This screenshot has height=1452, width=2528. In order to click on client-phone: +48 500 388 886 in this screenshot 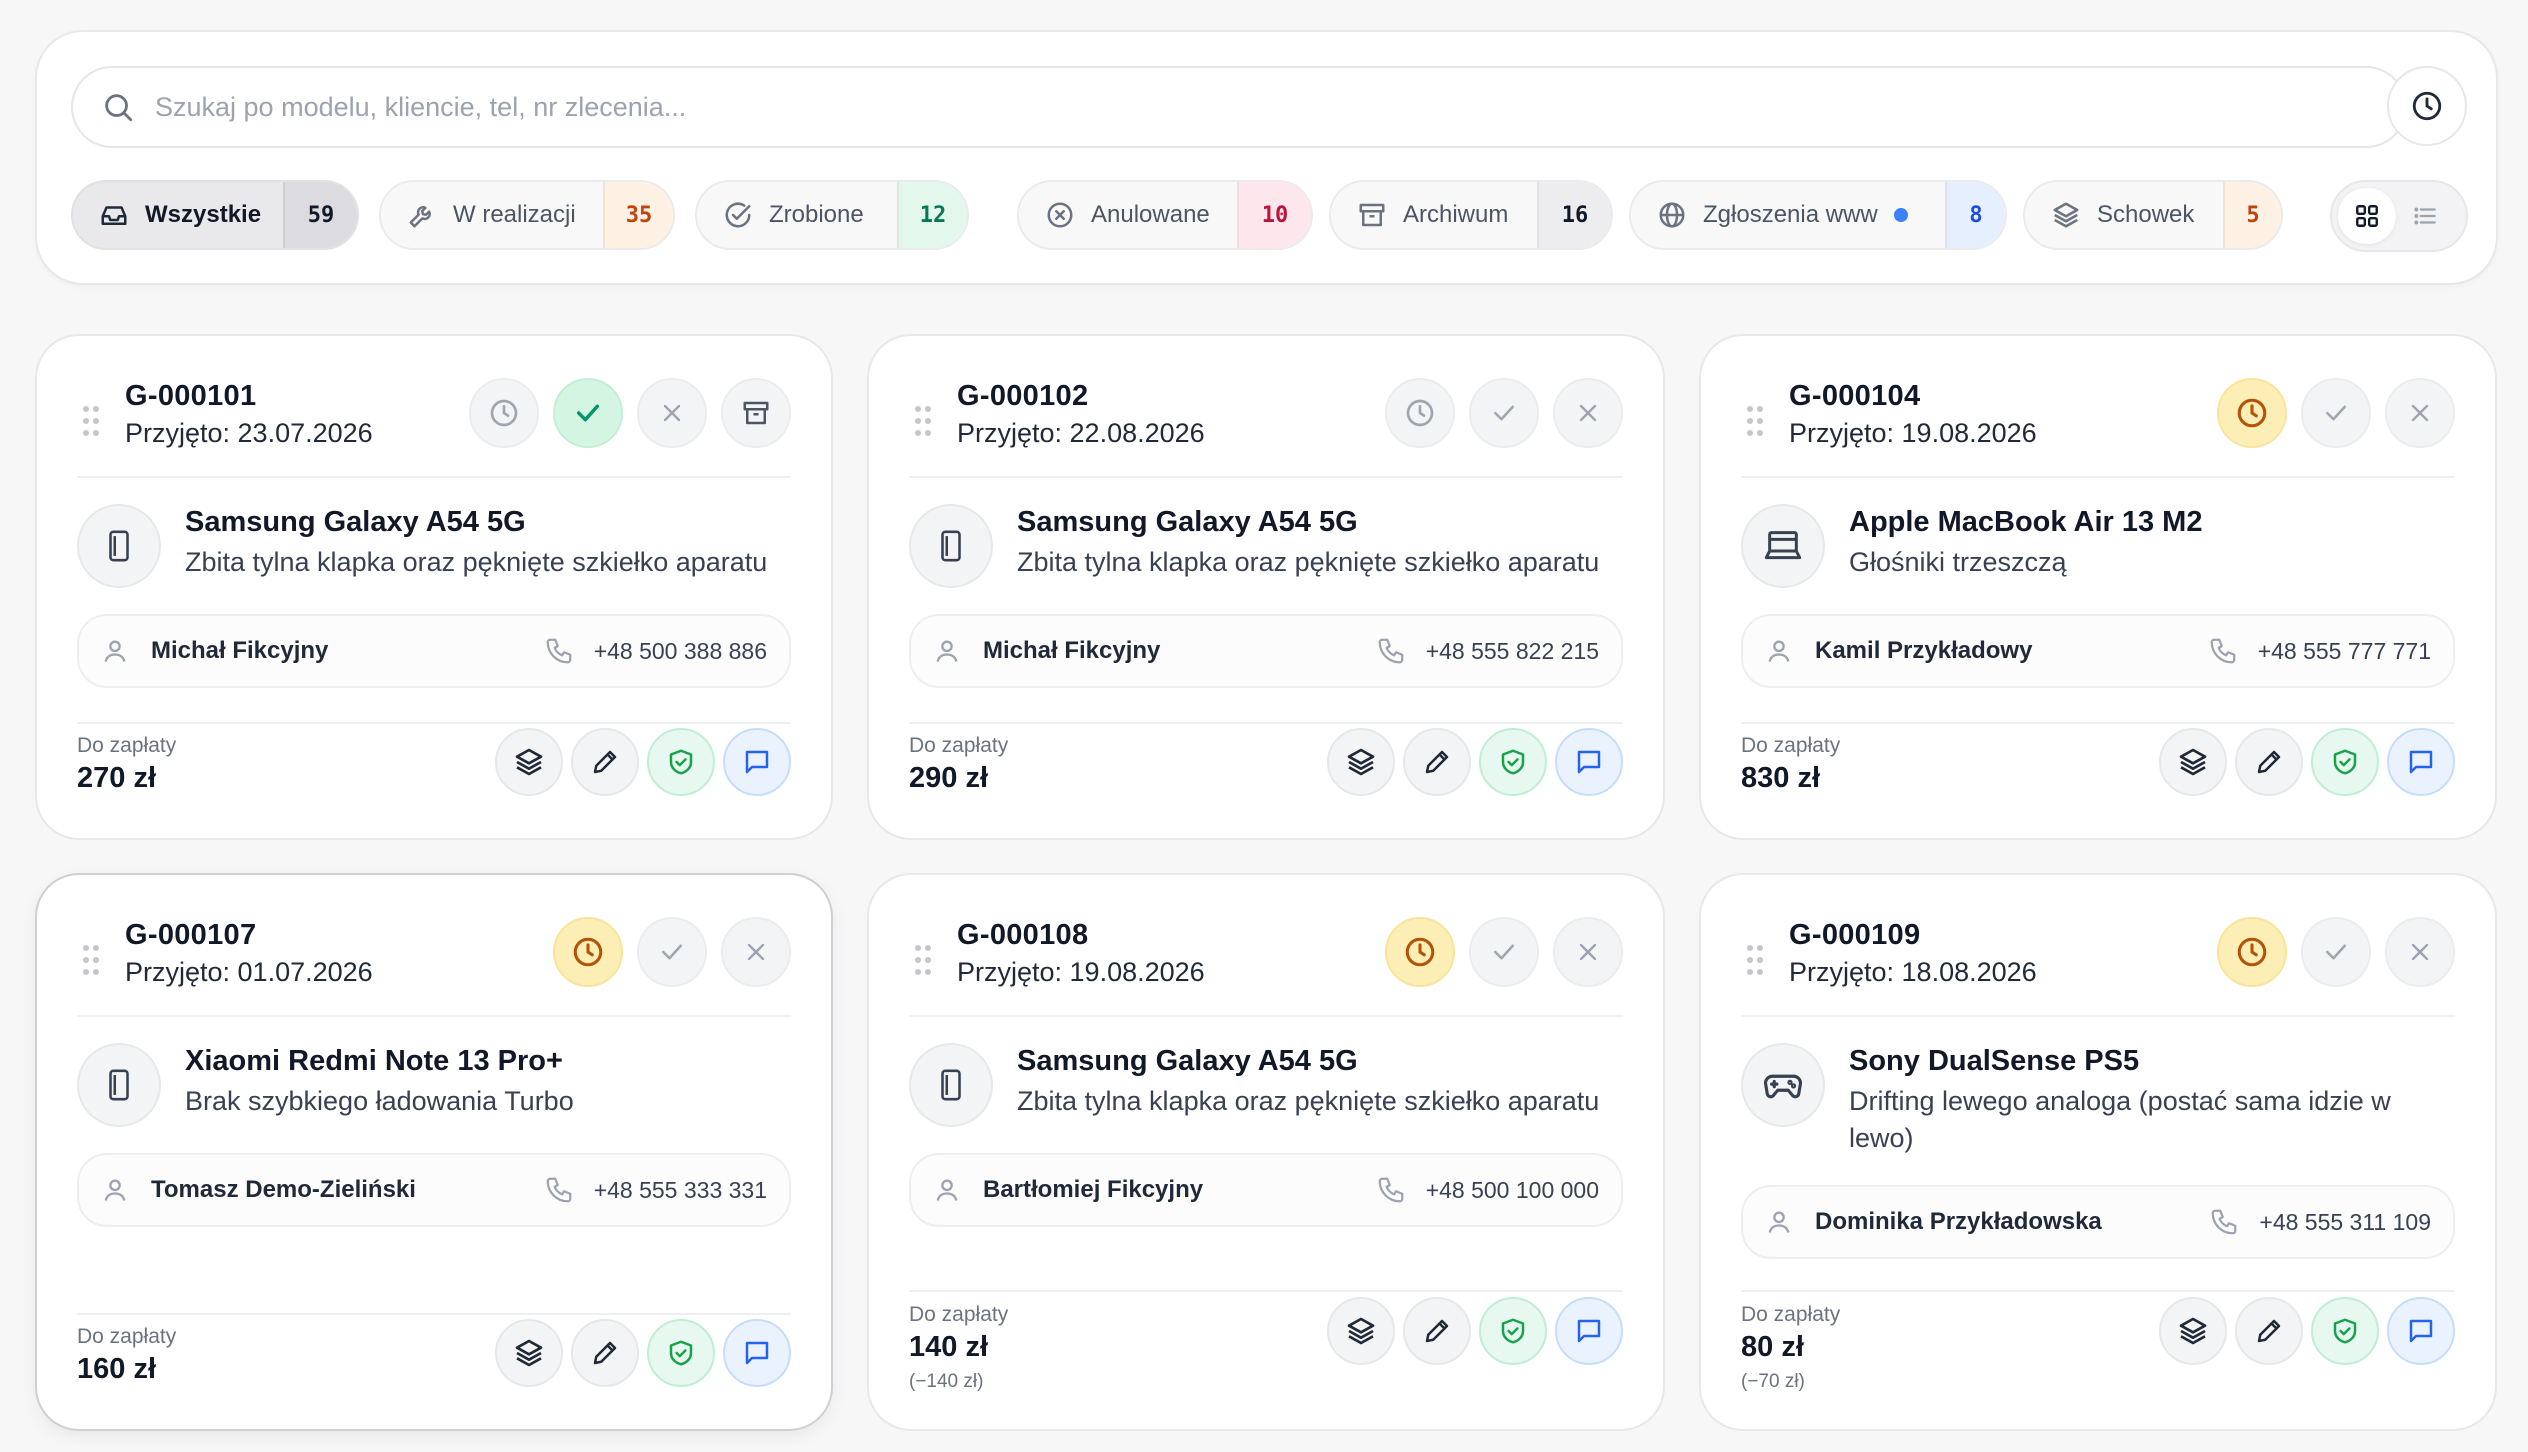, I will do `click(680, 651)`.